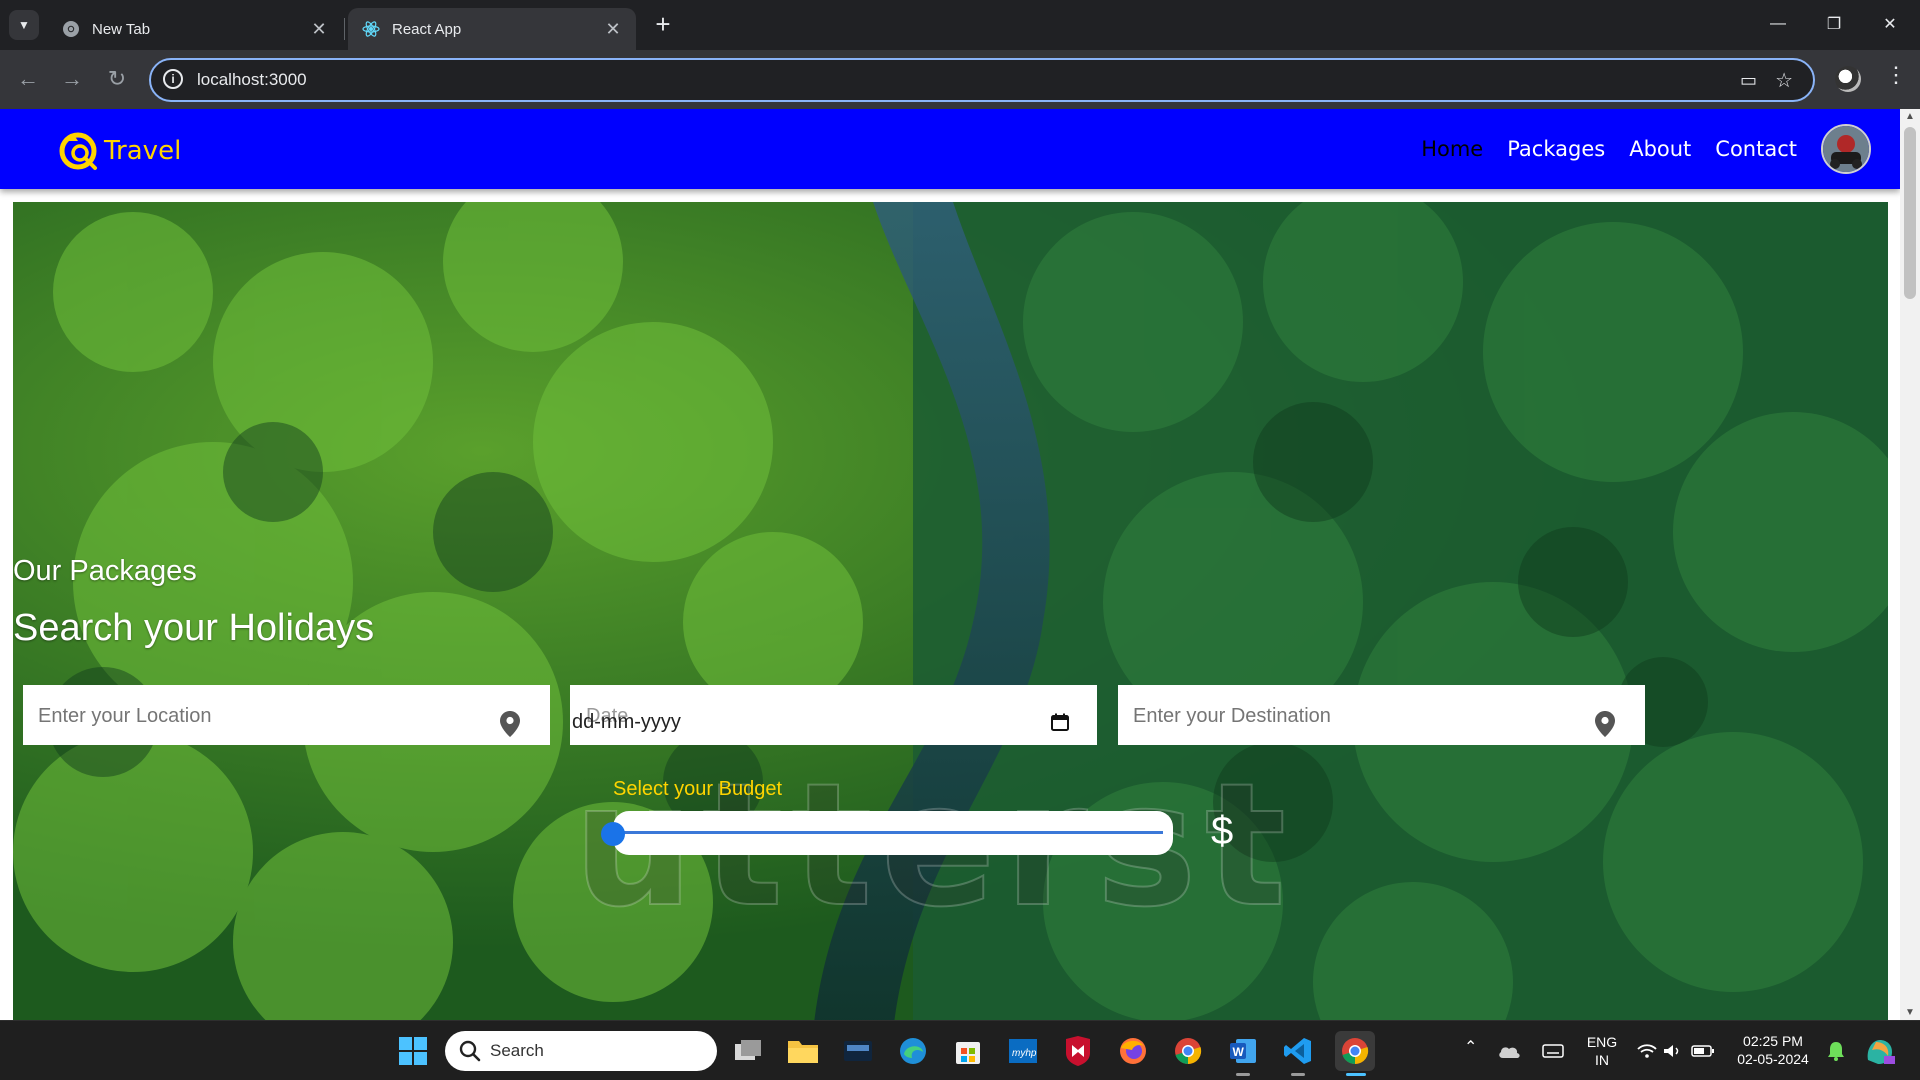 This screenshot has width=1920, height=1080. What do you see at coordinates (413, 1051) in the screenshot?
I see `windows-start-icon` at bounding box center [413, 1051].